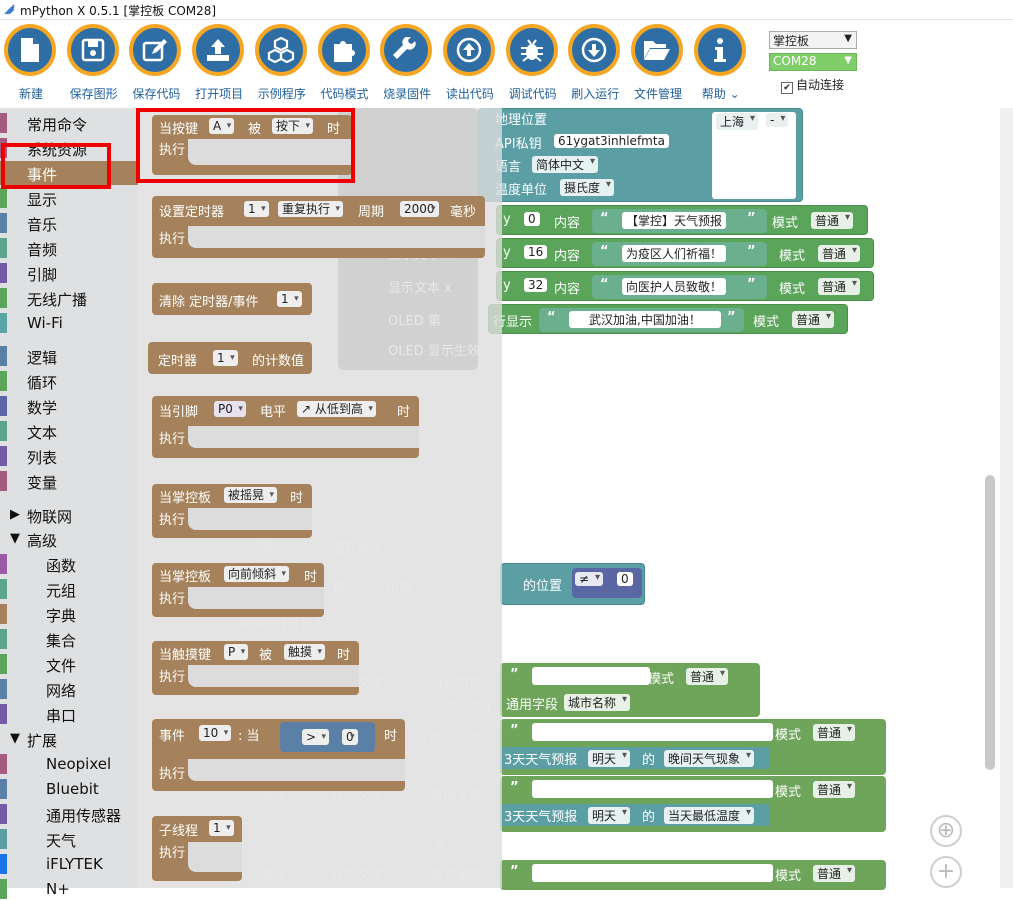 The width and height of the screenshot is (1013, 901). What do you see at coordinates (156, 62) in the screenshot?
I see `toolbar-button-edit: 保存代码` at bounding box center [156, 62].